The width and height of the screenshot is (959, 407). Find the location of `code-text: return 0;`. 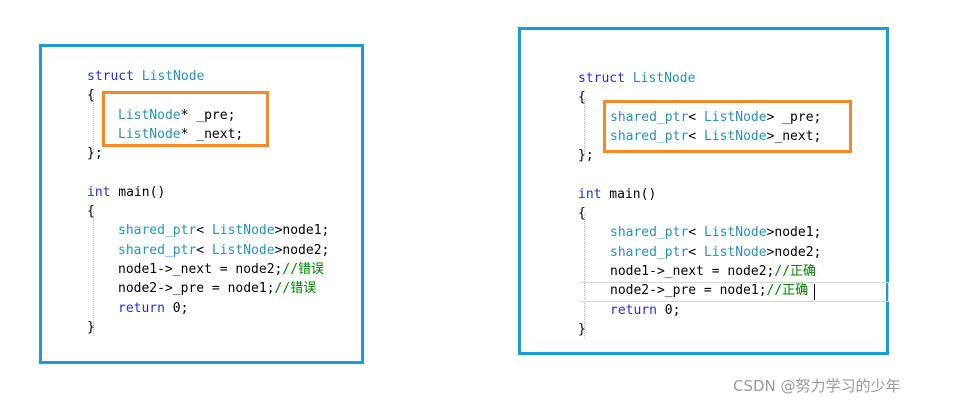

code-text: return 0; is located at coordinates (153, 308).